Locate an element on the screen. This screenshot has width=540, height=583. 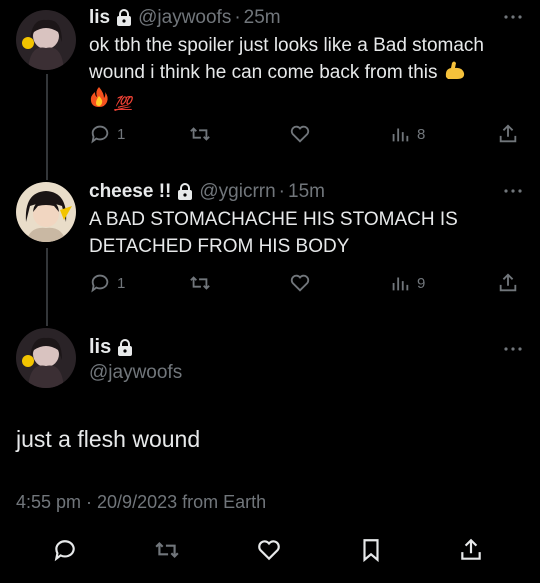
views-button: 9 is located at coordinates (407, 283).